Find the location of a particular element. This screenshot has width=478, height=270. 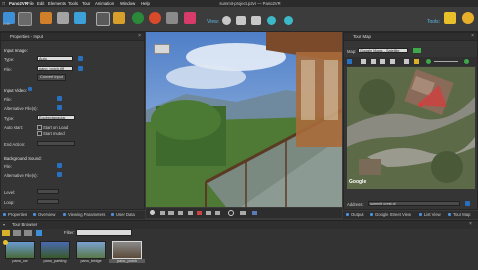

tilt-icon is located at coordinates (171, 213).